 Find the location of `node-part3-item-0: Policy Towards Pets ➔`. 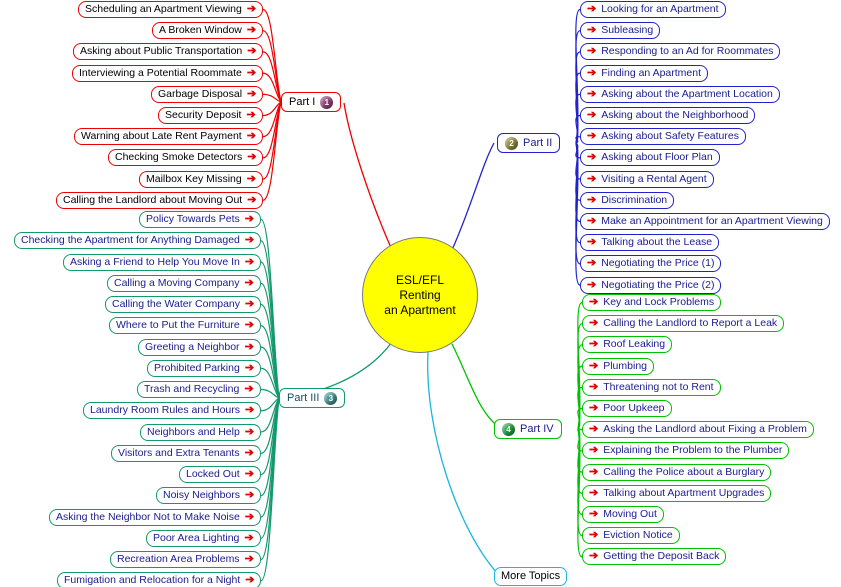

node-part3-item-0: Policy Towards Pets ➔ is located at coordinates (200, 219).